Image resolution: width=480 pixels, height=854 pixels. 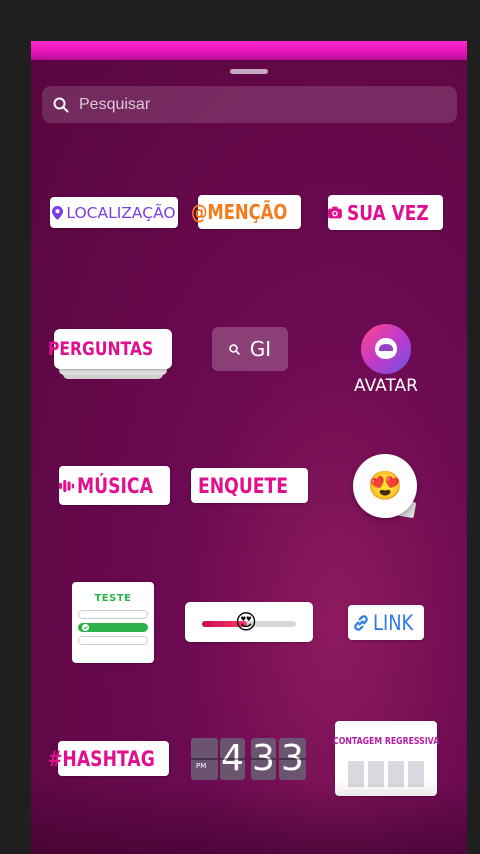 What do you see at coordinates (58, 212) in the screenshot?
I see `location-pin-icon` at bounding box center [58, 212].